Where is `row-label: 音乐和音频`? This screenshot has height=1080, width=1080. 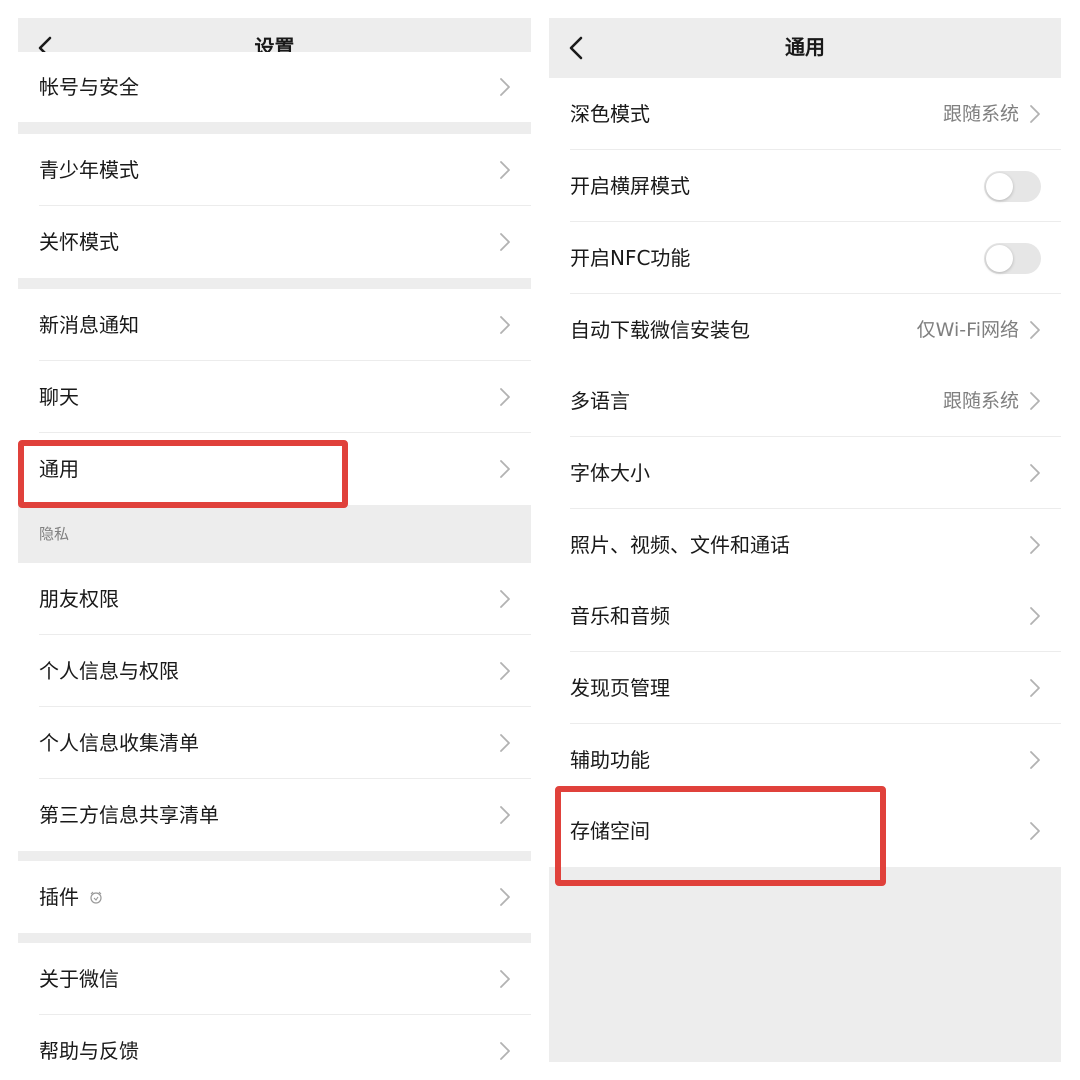
row-label: 音乐和音频 is located at coordinates (620, 616).